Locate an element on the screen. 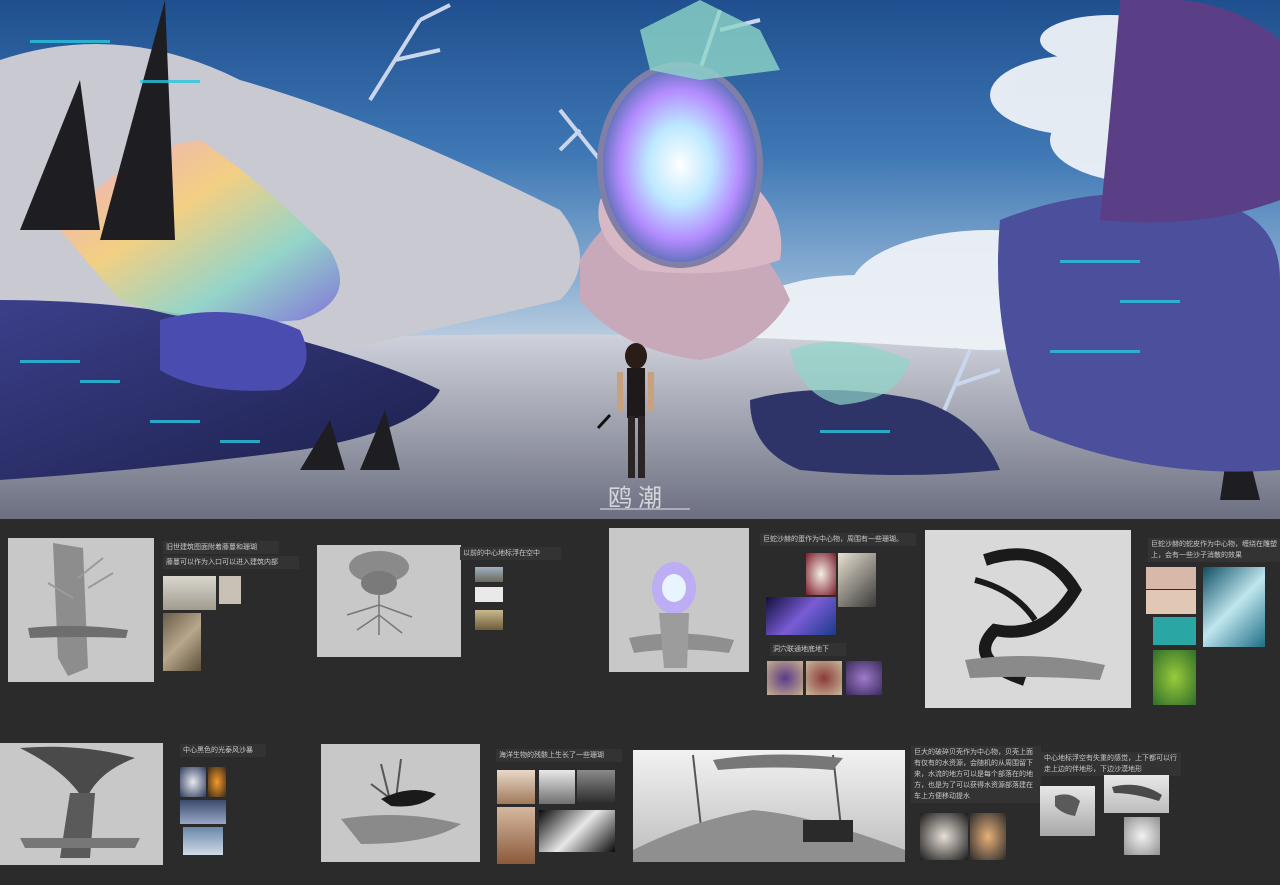  ref-stone-ruin is located at coordinates (189, 593).